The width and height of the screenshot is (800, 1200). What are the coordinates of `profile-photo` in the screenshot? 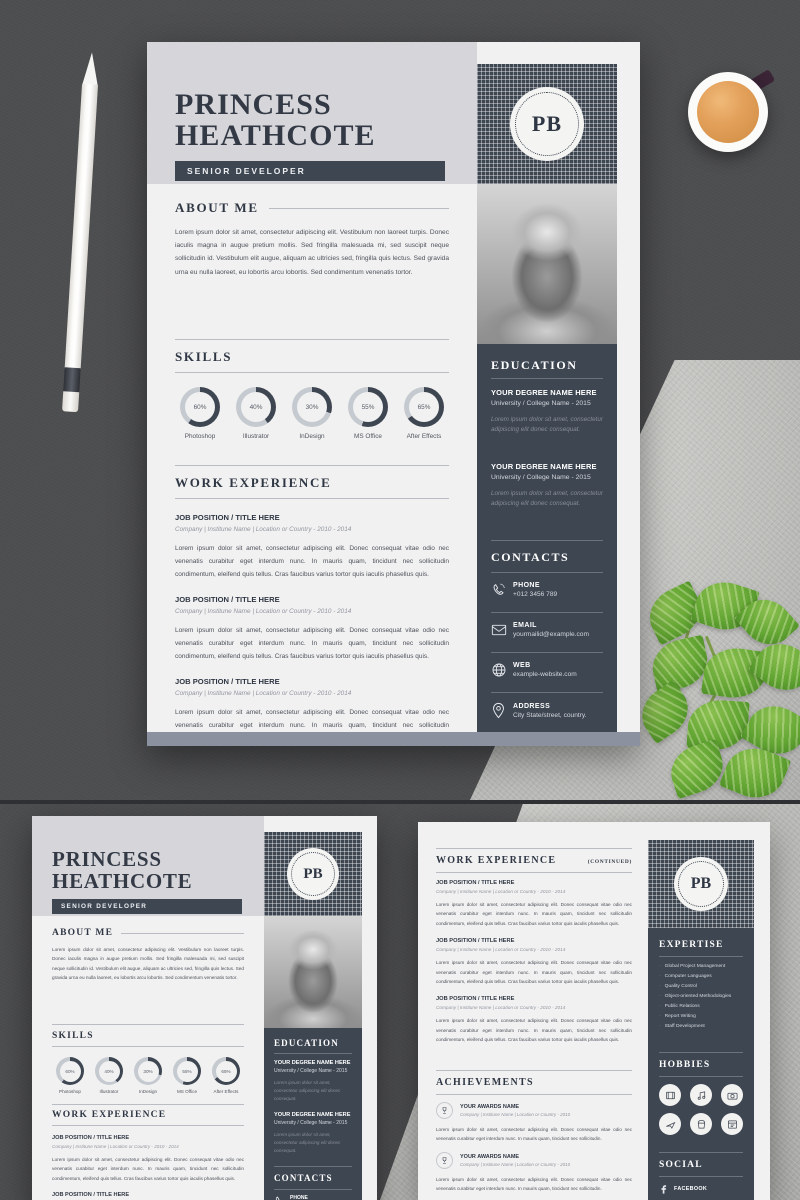 It's located at (547, 264).